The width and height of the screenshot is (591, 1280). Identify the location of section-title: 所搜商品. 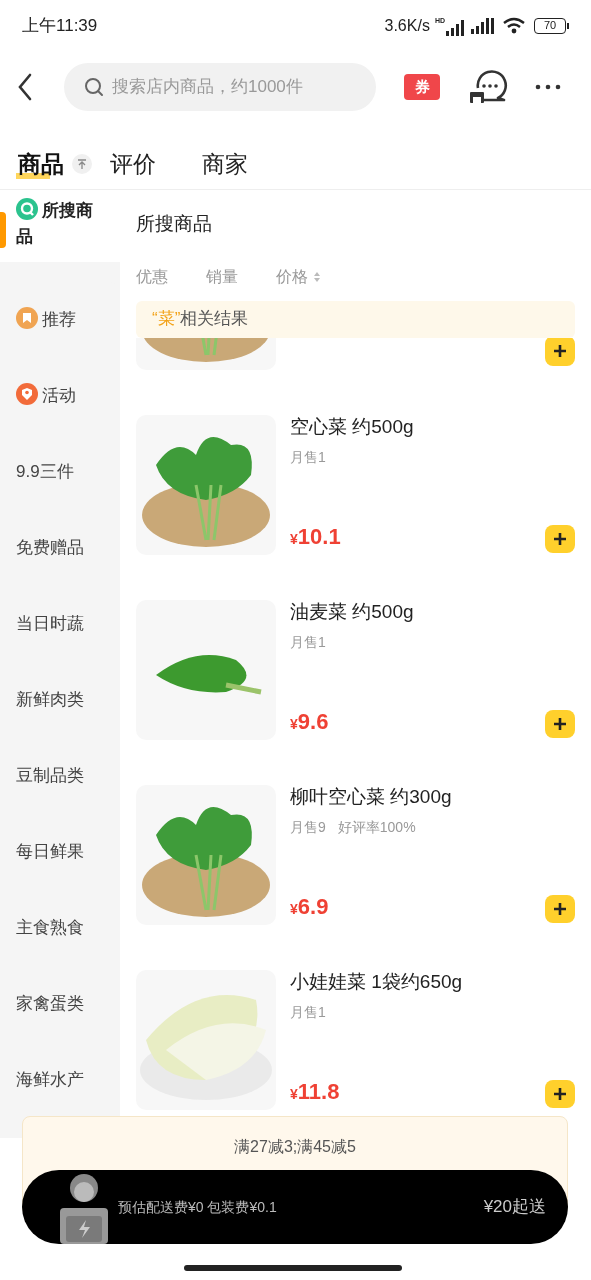
(174, 224).